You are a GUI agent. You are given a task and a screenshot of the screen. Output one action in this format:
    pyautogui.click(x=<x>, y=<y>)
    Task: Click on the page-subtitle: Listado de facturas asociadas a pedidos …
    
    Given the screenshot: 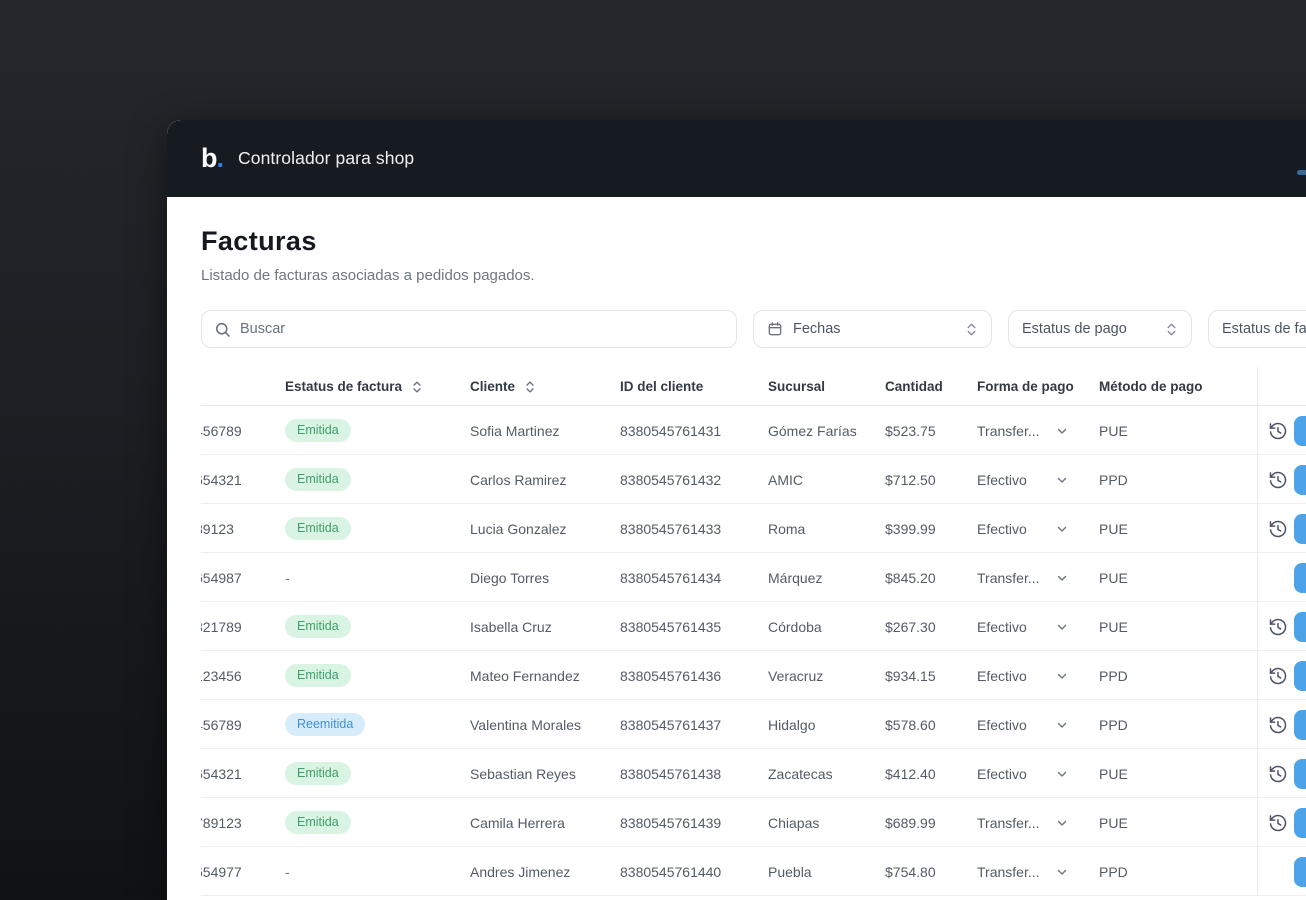 What is the action you would take?
    pyautogui.click(x=368, y=275)
    